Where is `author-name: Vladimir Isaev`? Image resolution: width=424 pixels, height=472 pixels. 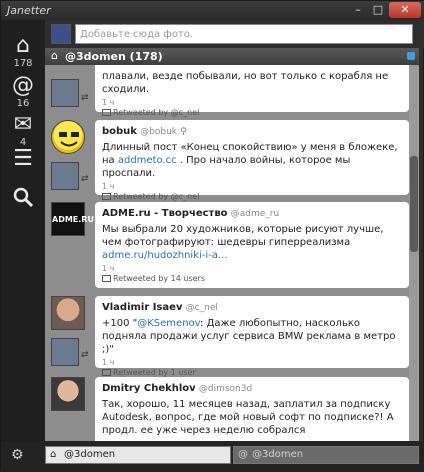
author-name: Vladimir Isaev is located at coordinates (142, 307).